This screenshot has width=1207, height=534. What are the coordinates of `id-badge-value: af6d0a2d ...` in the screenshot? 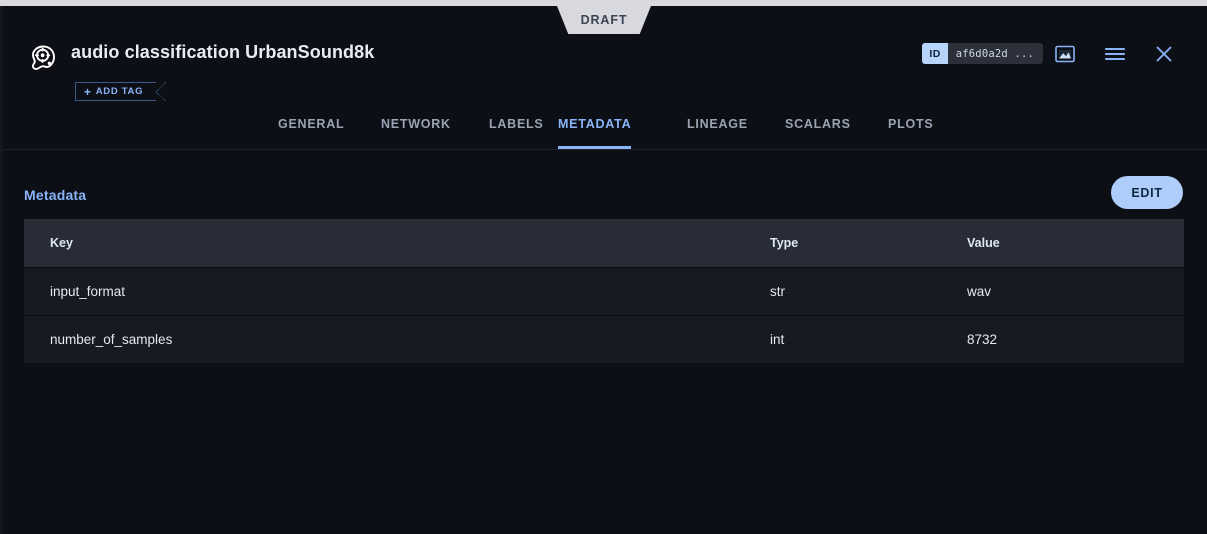 It's located at (995, 53).